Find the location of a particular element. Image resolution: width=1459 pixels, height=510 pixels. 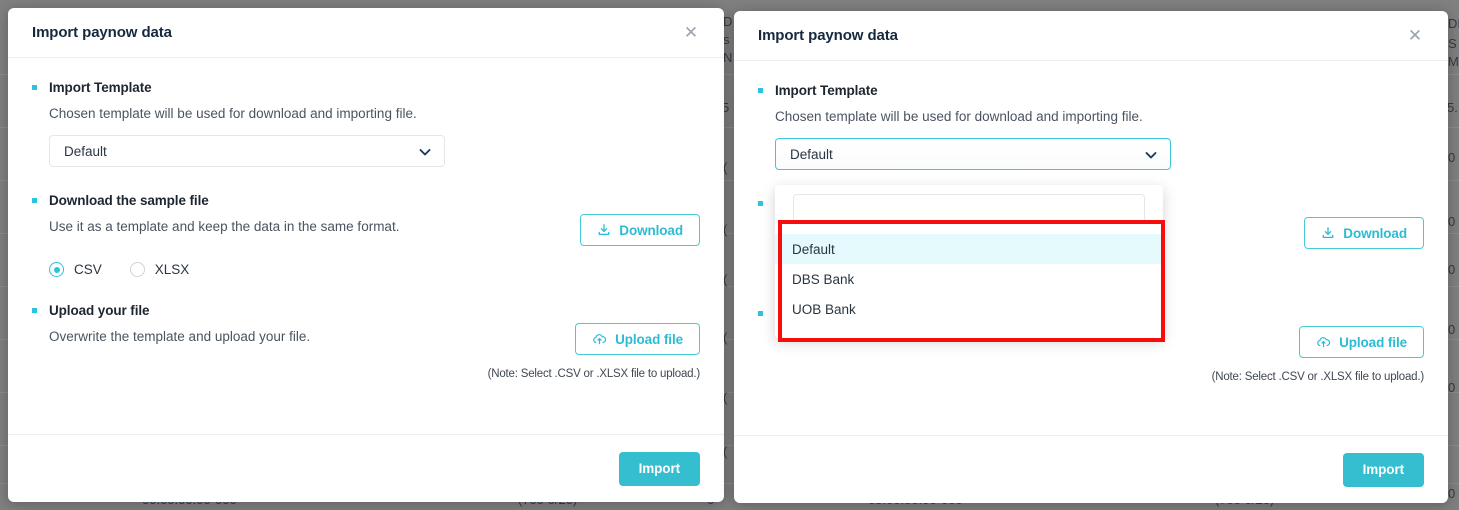

template-option-uob-bank: UOB Bank is located at coordinates (969, 309).